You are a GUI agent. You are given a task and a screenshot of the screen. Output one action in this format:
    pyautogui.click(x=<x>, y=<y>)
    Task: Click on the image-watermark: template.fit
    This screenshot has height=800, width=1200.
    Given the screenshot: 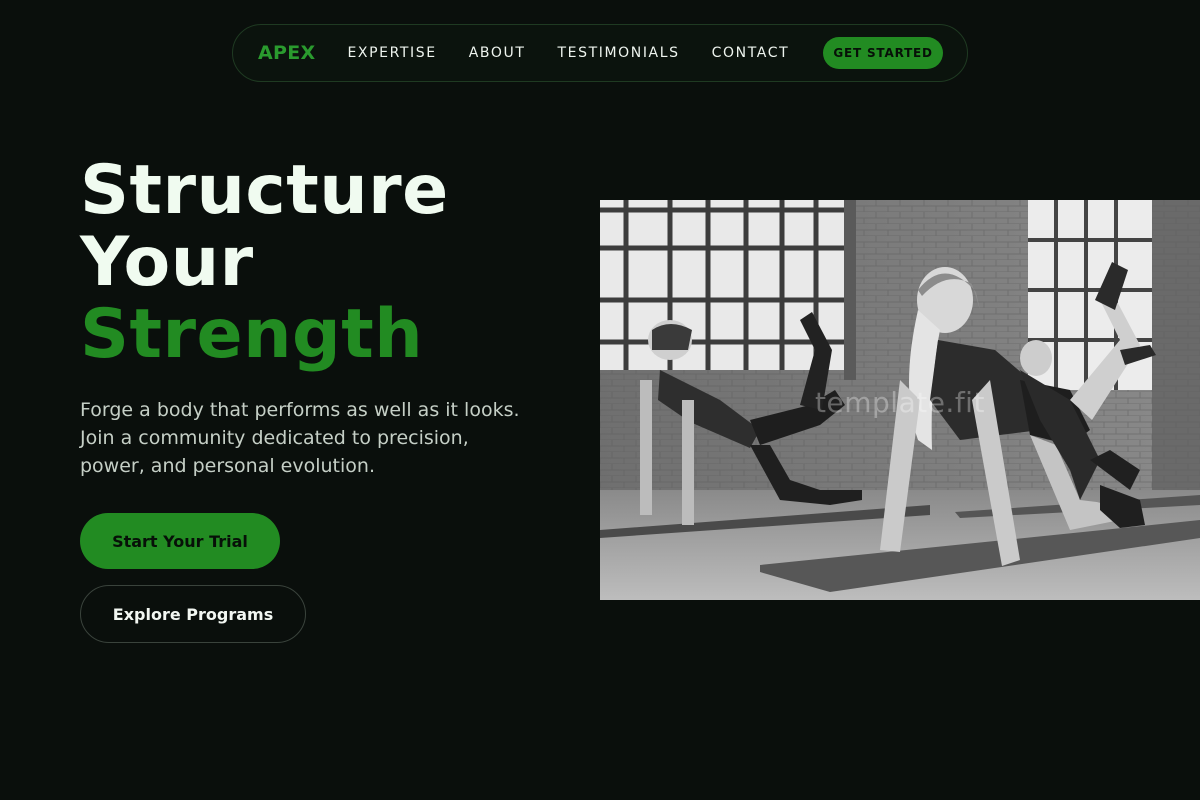 What is the action you would take?
    pyautogui.click(x=900, y=402)
    